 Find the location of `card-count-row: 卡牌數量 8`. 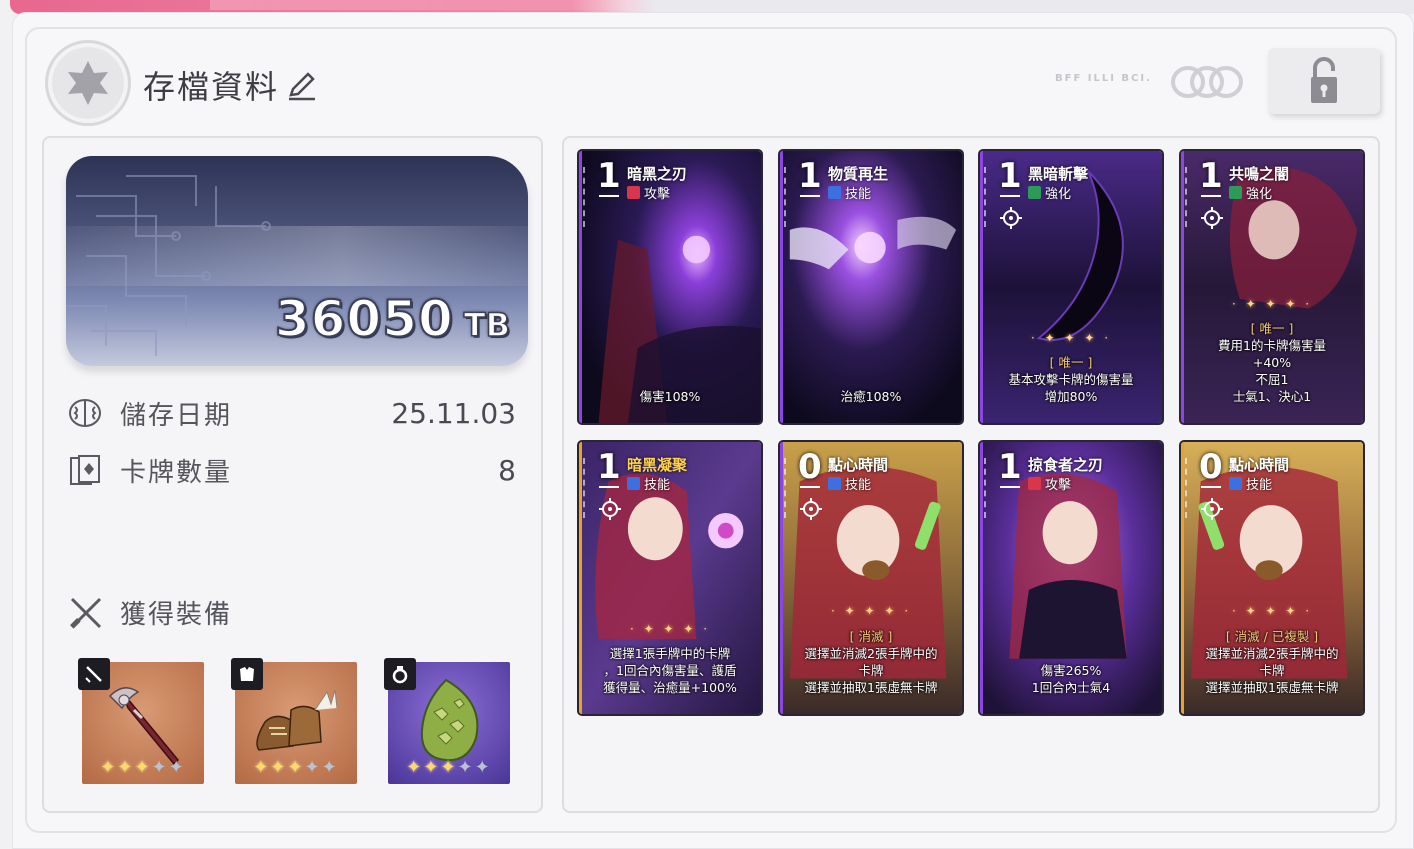

card-count-row: 卡牌數量 8 is located at coordinates (292, 470).